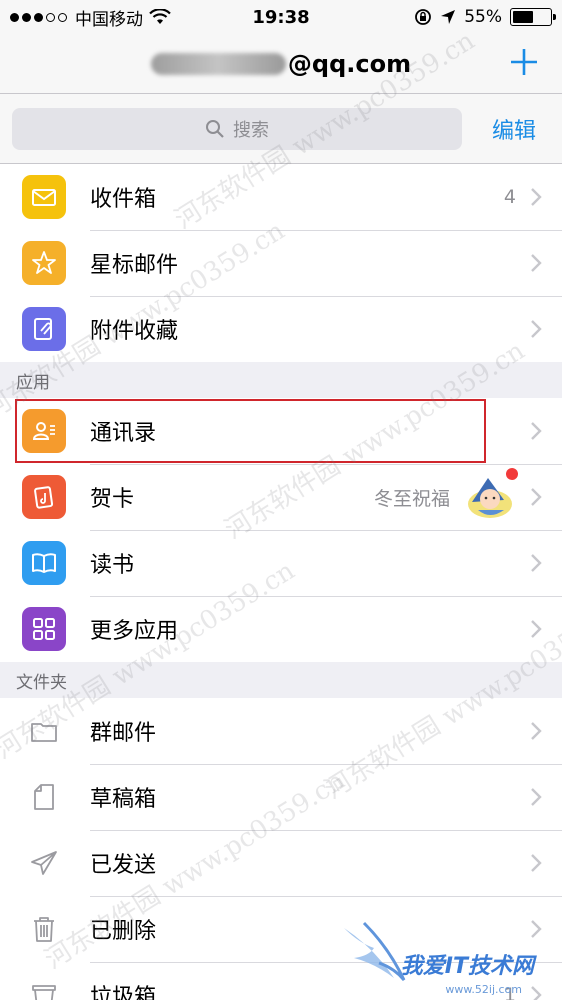 This screenshot has width=562, height=1000. I want to click on inbox-icon, so click(44, 197).